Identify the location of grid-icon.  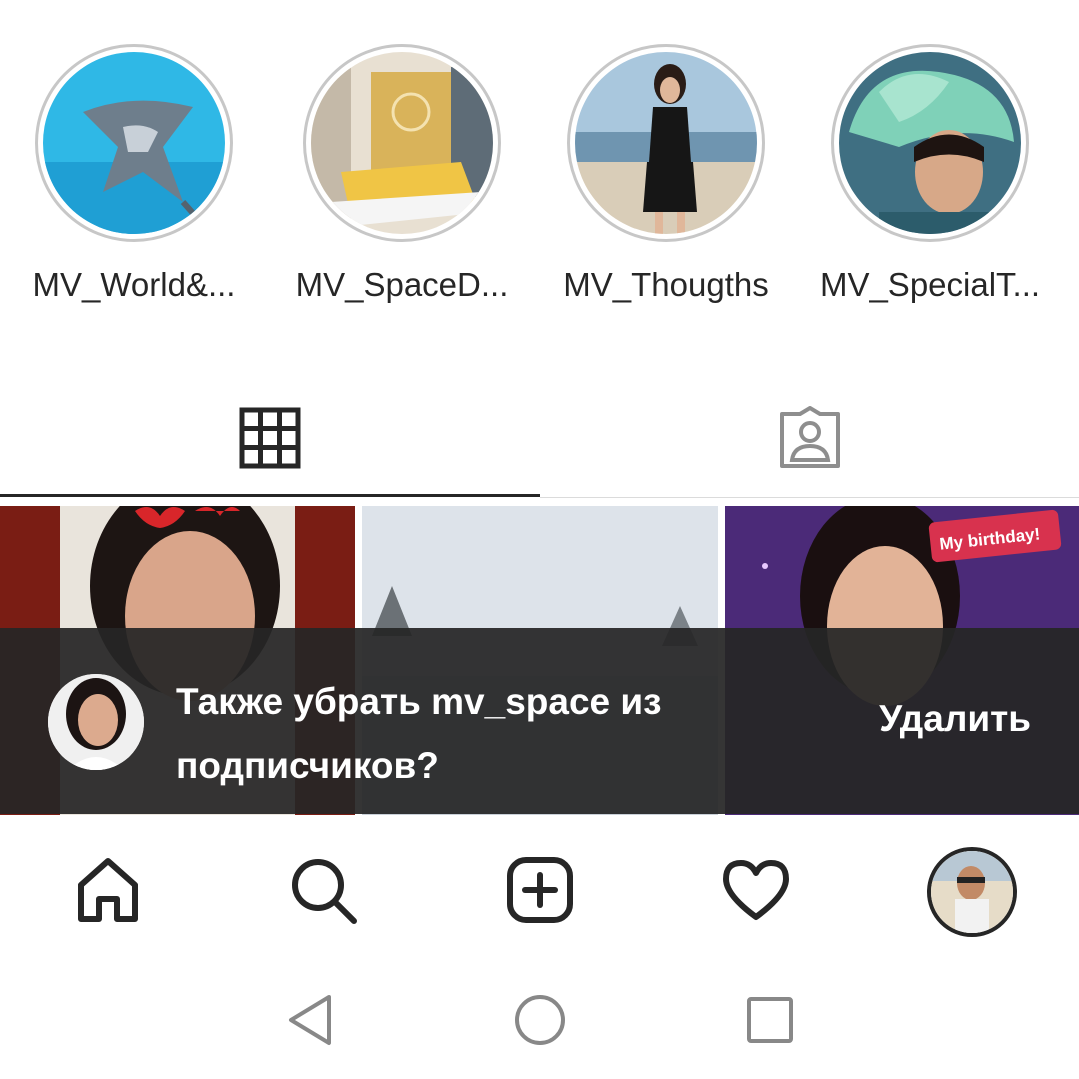
(270, 437).